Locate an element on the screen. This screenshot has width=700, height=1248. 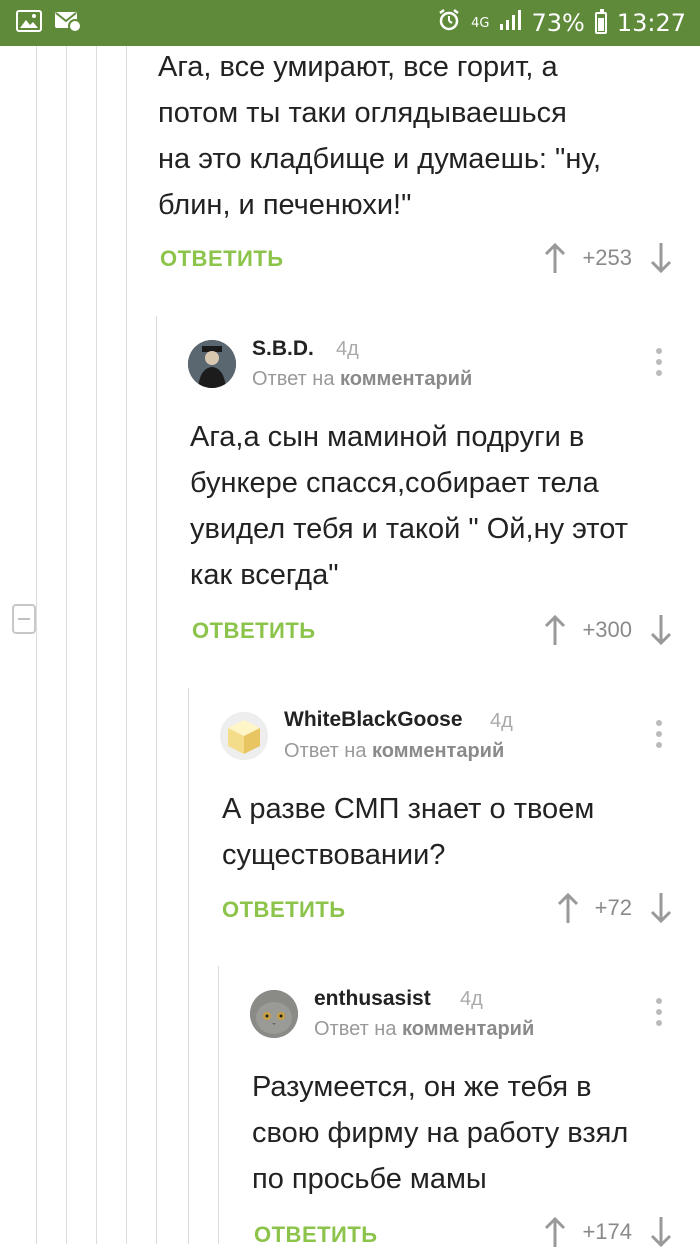
comment-line: по просьбе мамы is located at coordinates (369, 1179).